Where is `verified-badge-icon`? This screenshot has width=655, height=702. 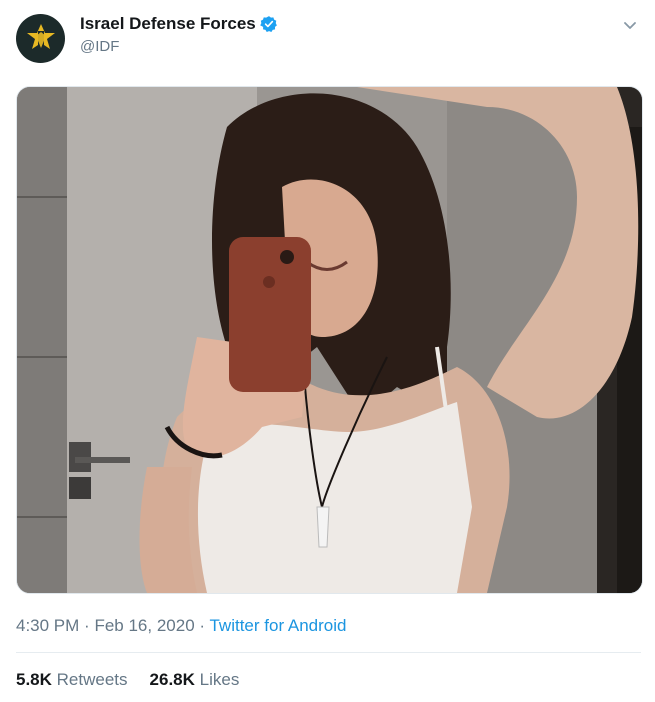
verified-badge-icon is located at coordinates (268, 24).